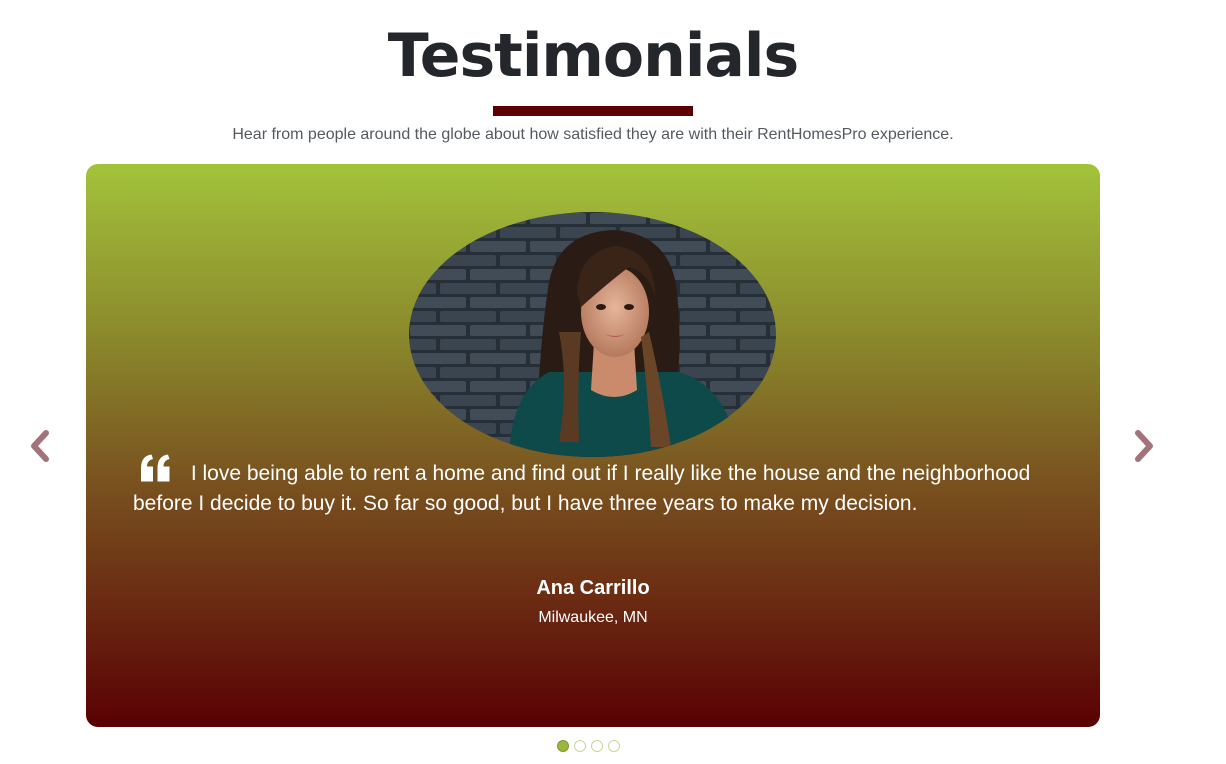 The width and height of the screenshot is (1226, 764). Describe the element at coordinates (592, 334) in the screenshot. I see `testimonial-photo` at that location.